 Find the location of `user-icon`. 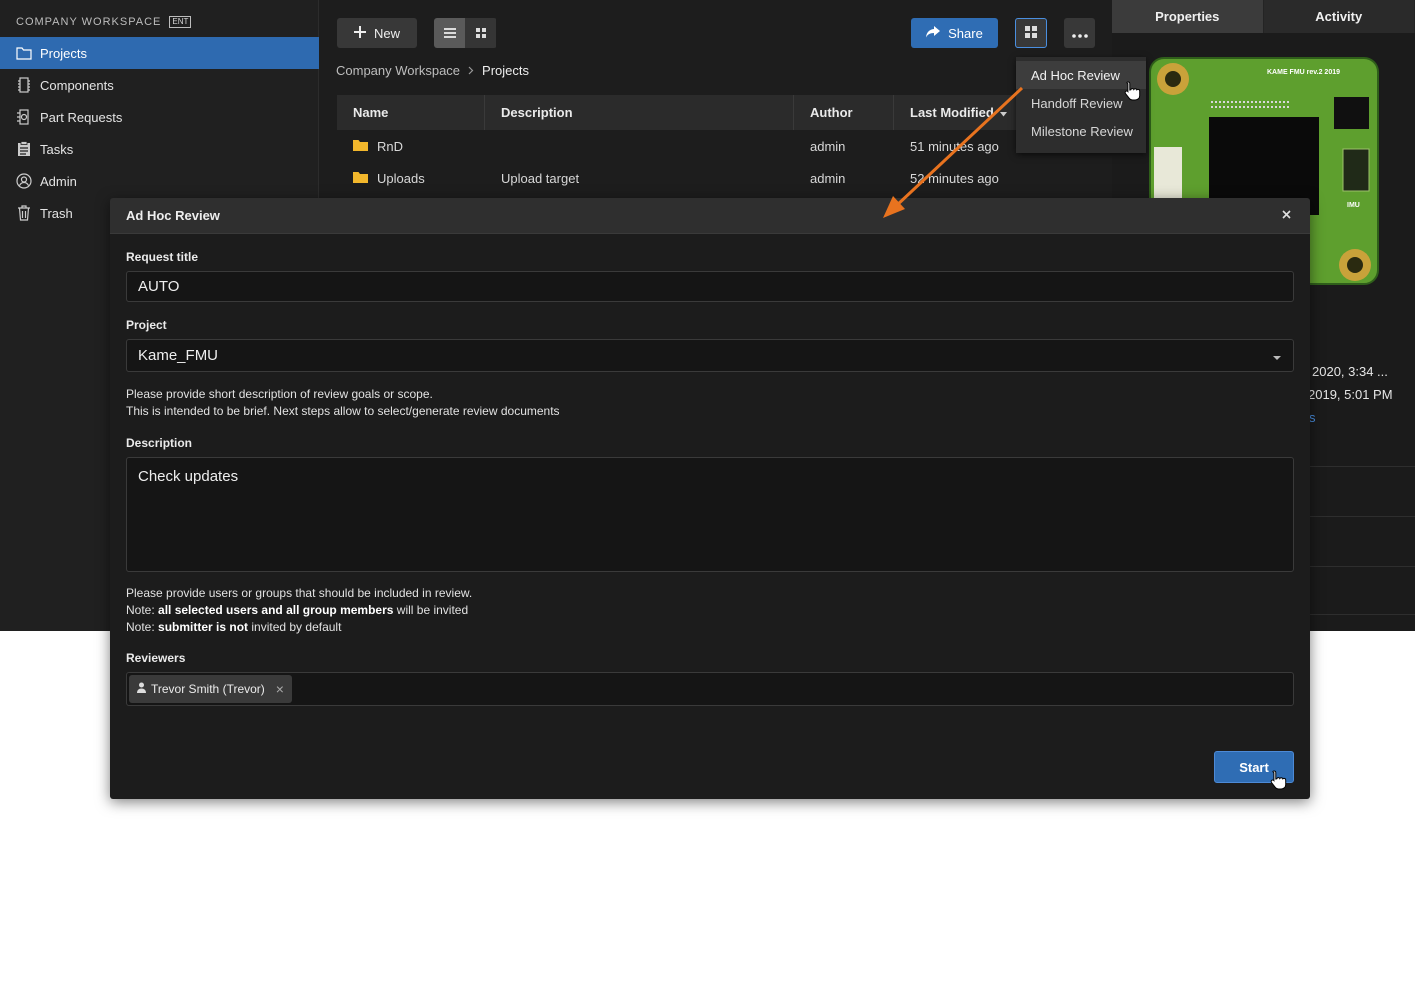

user-icon is located at coordinates (141, 689).